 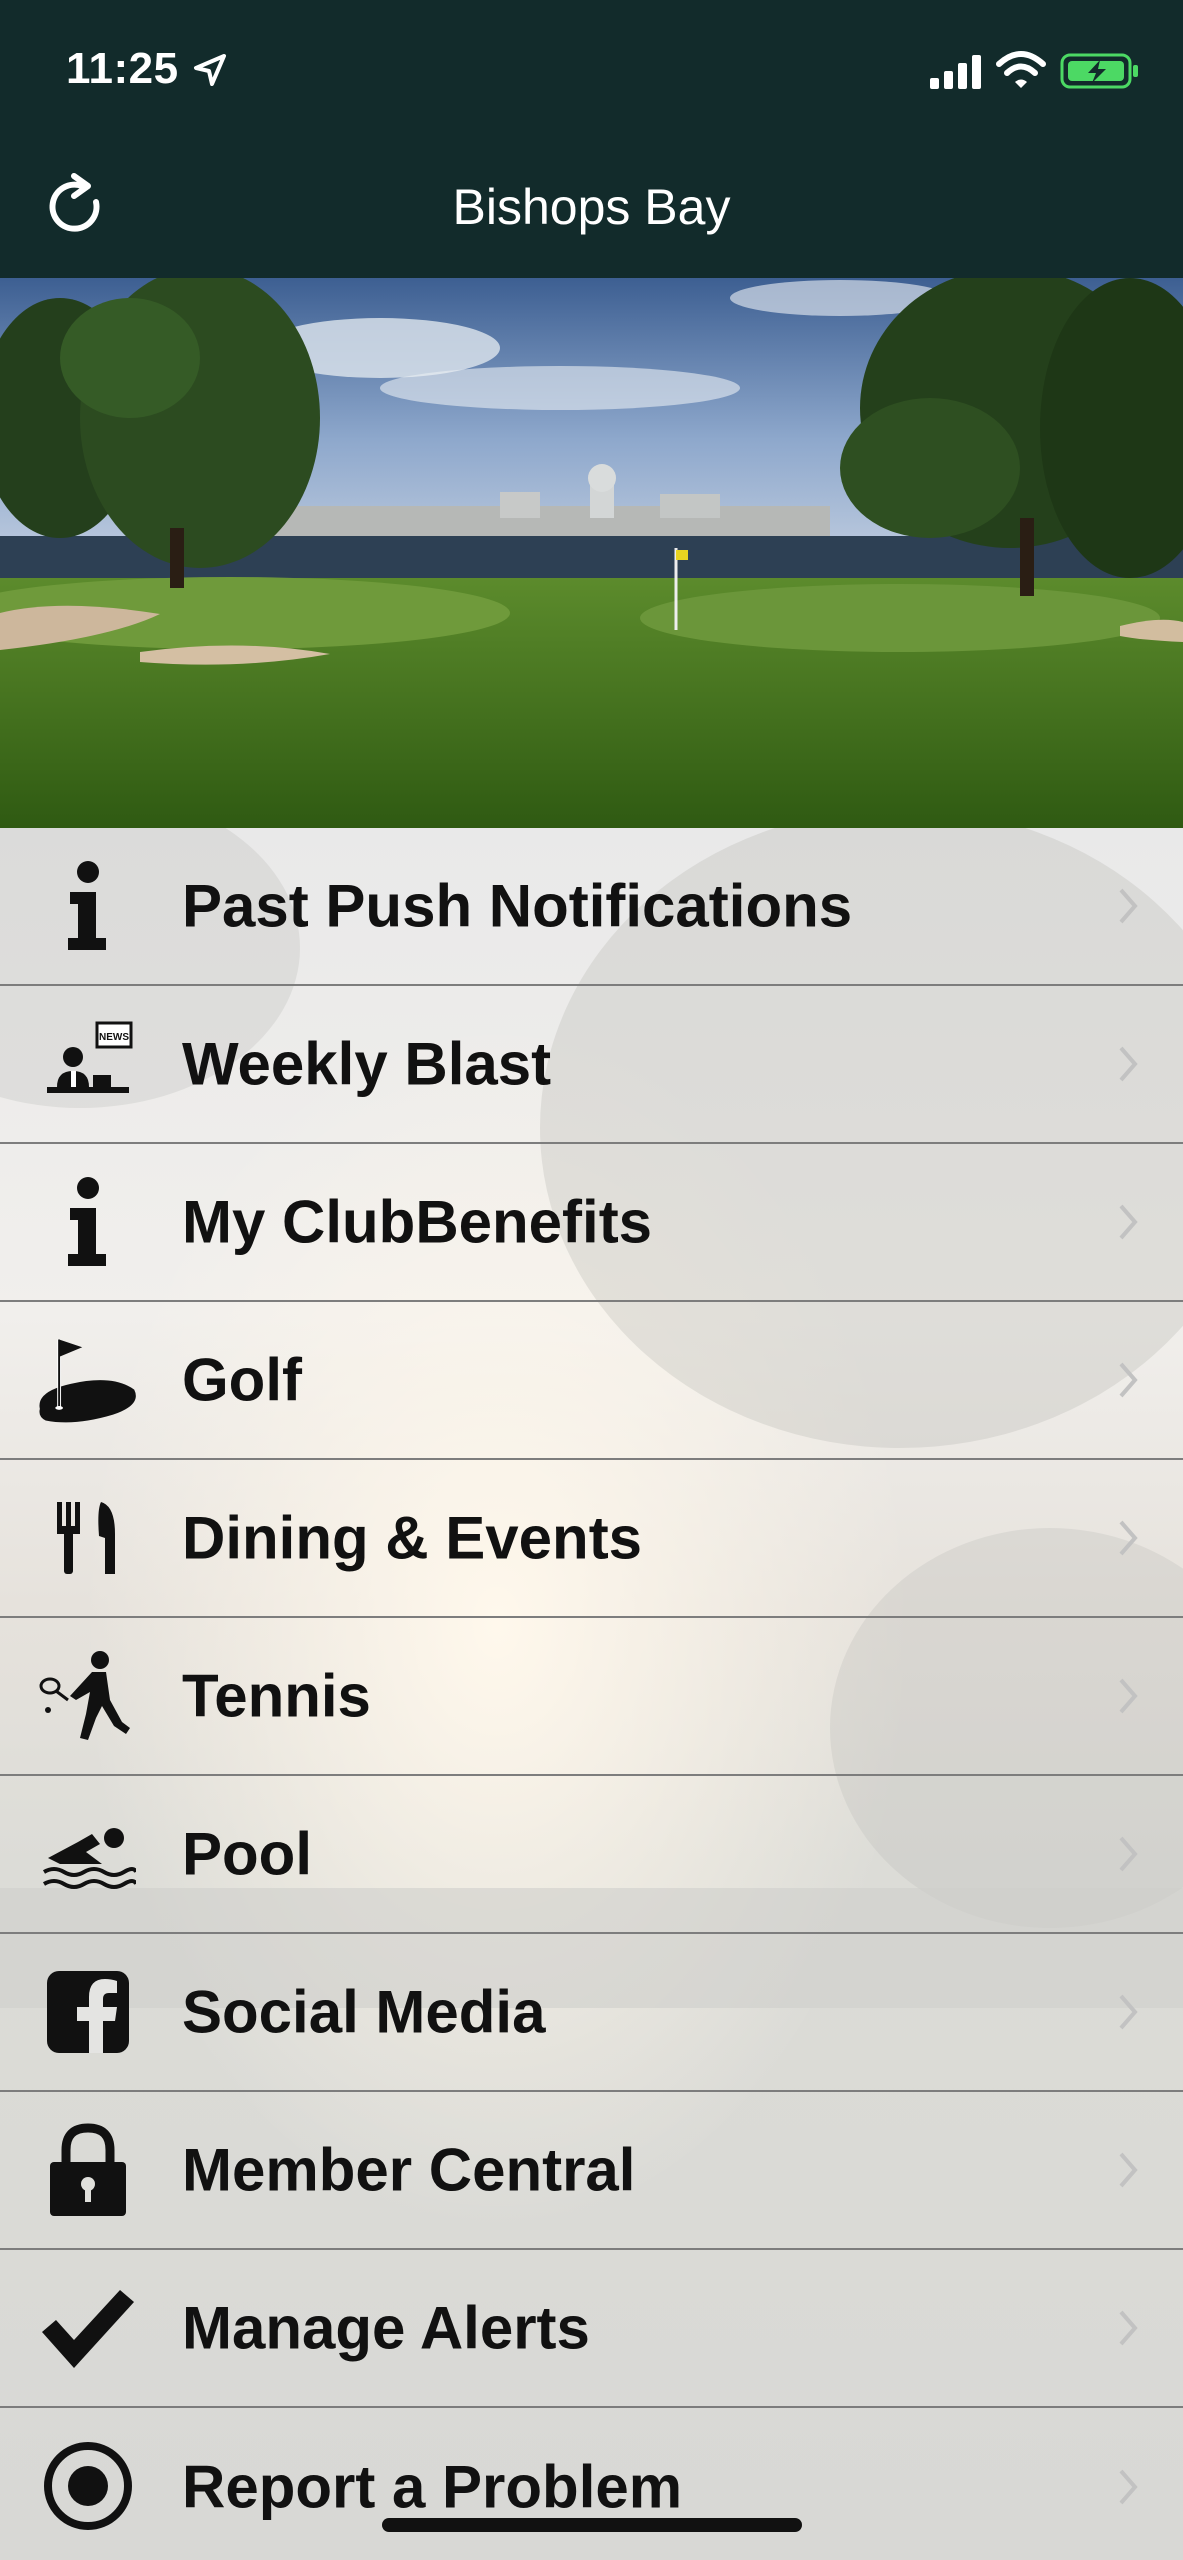 What do you see at coordinates (88, 2012) in the screenshot?
I see `facebook-icon` at bounding box center [88, 2012].